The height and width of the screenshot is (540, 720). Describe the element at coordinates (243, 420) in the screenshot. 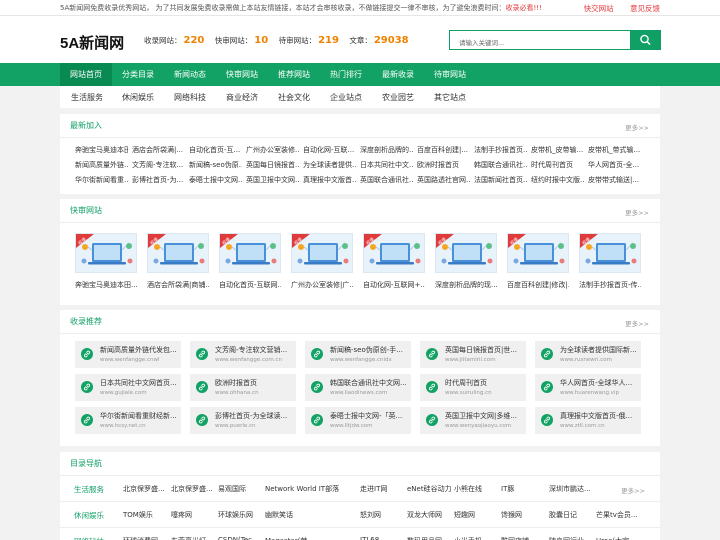

I see `recommend-site-card: 彭博社首页-为全球读... www.puerle.cn` at that location.